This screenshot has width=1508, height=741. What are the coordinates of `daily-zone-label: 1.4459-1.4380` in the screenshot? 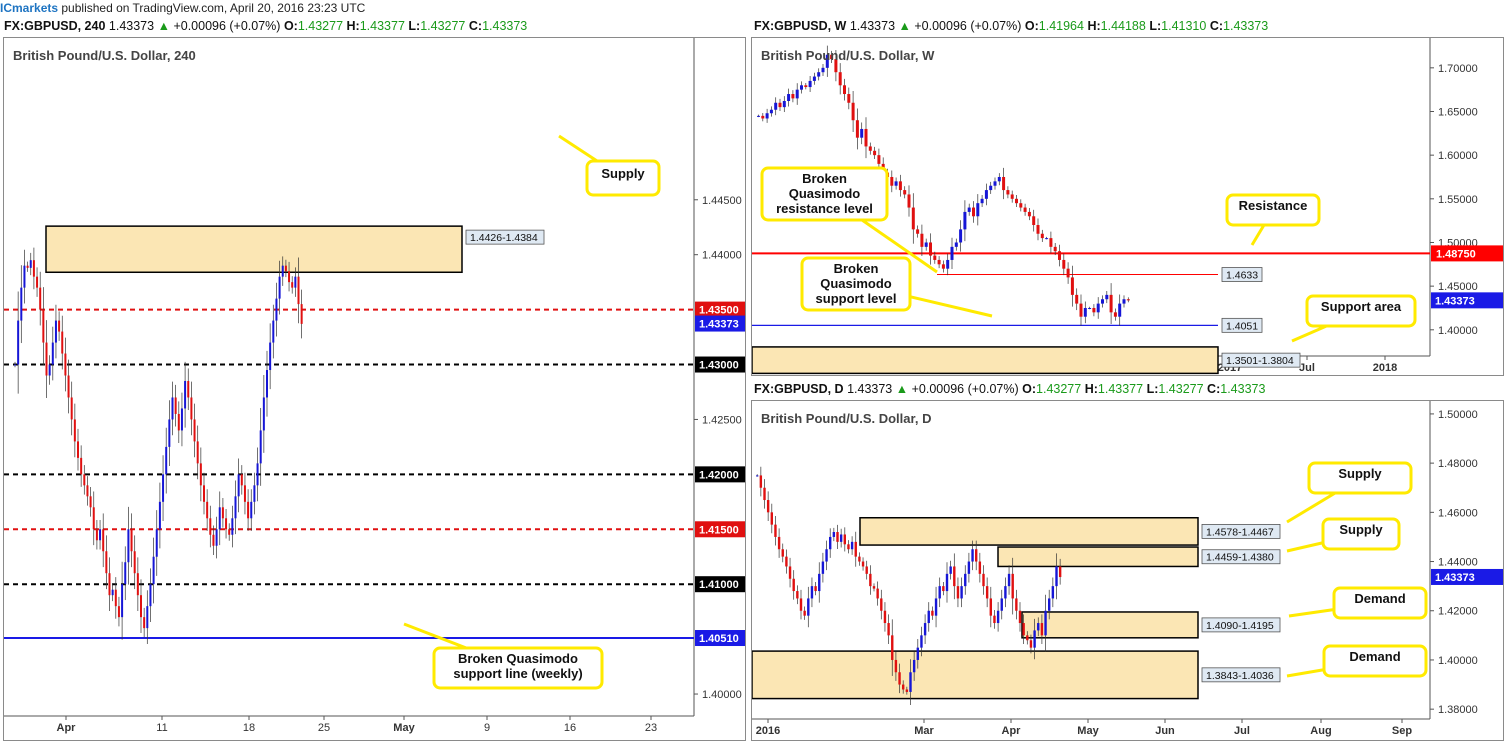 It's located at (1240, 558).